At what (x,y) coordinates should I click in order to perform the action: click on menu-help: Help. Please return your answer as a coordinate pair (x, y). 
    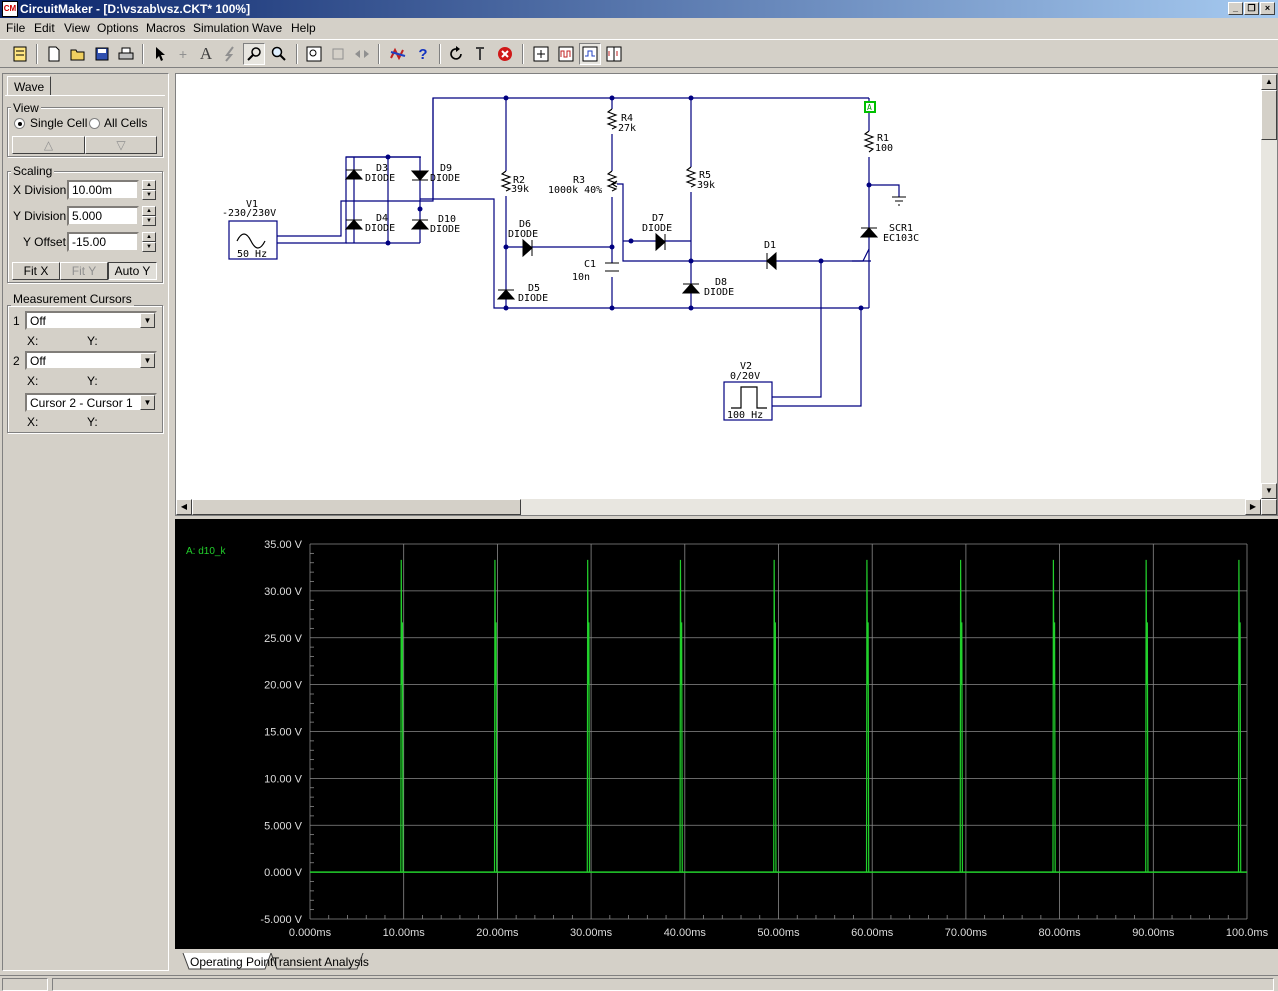
    Looking at the image, I should click on (303, 28).